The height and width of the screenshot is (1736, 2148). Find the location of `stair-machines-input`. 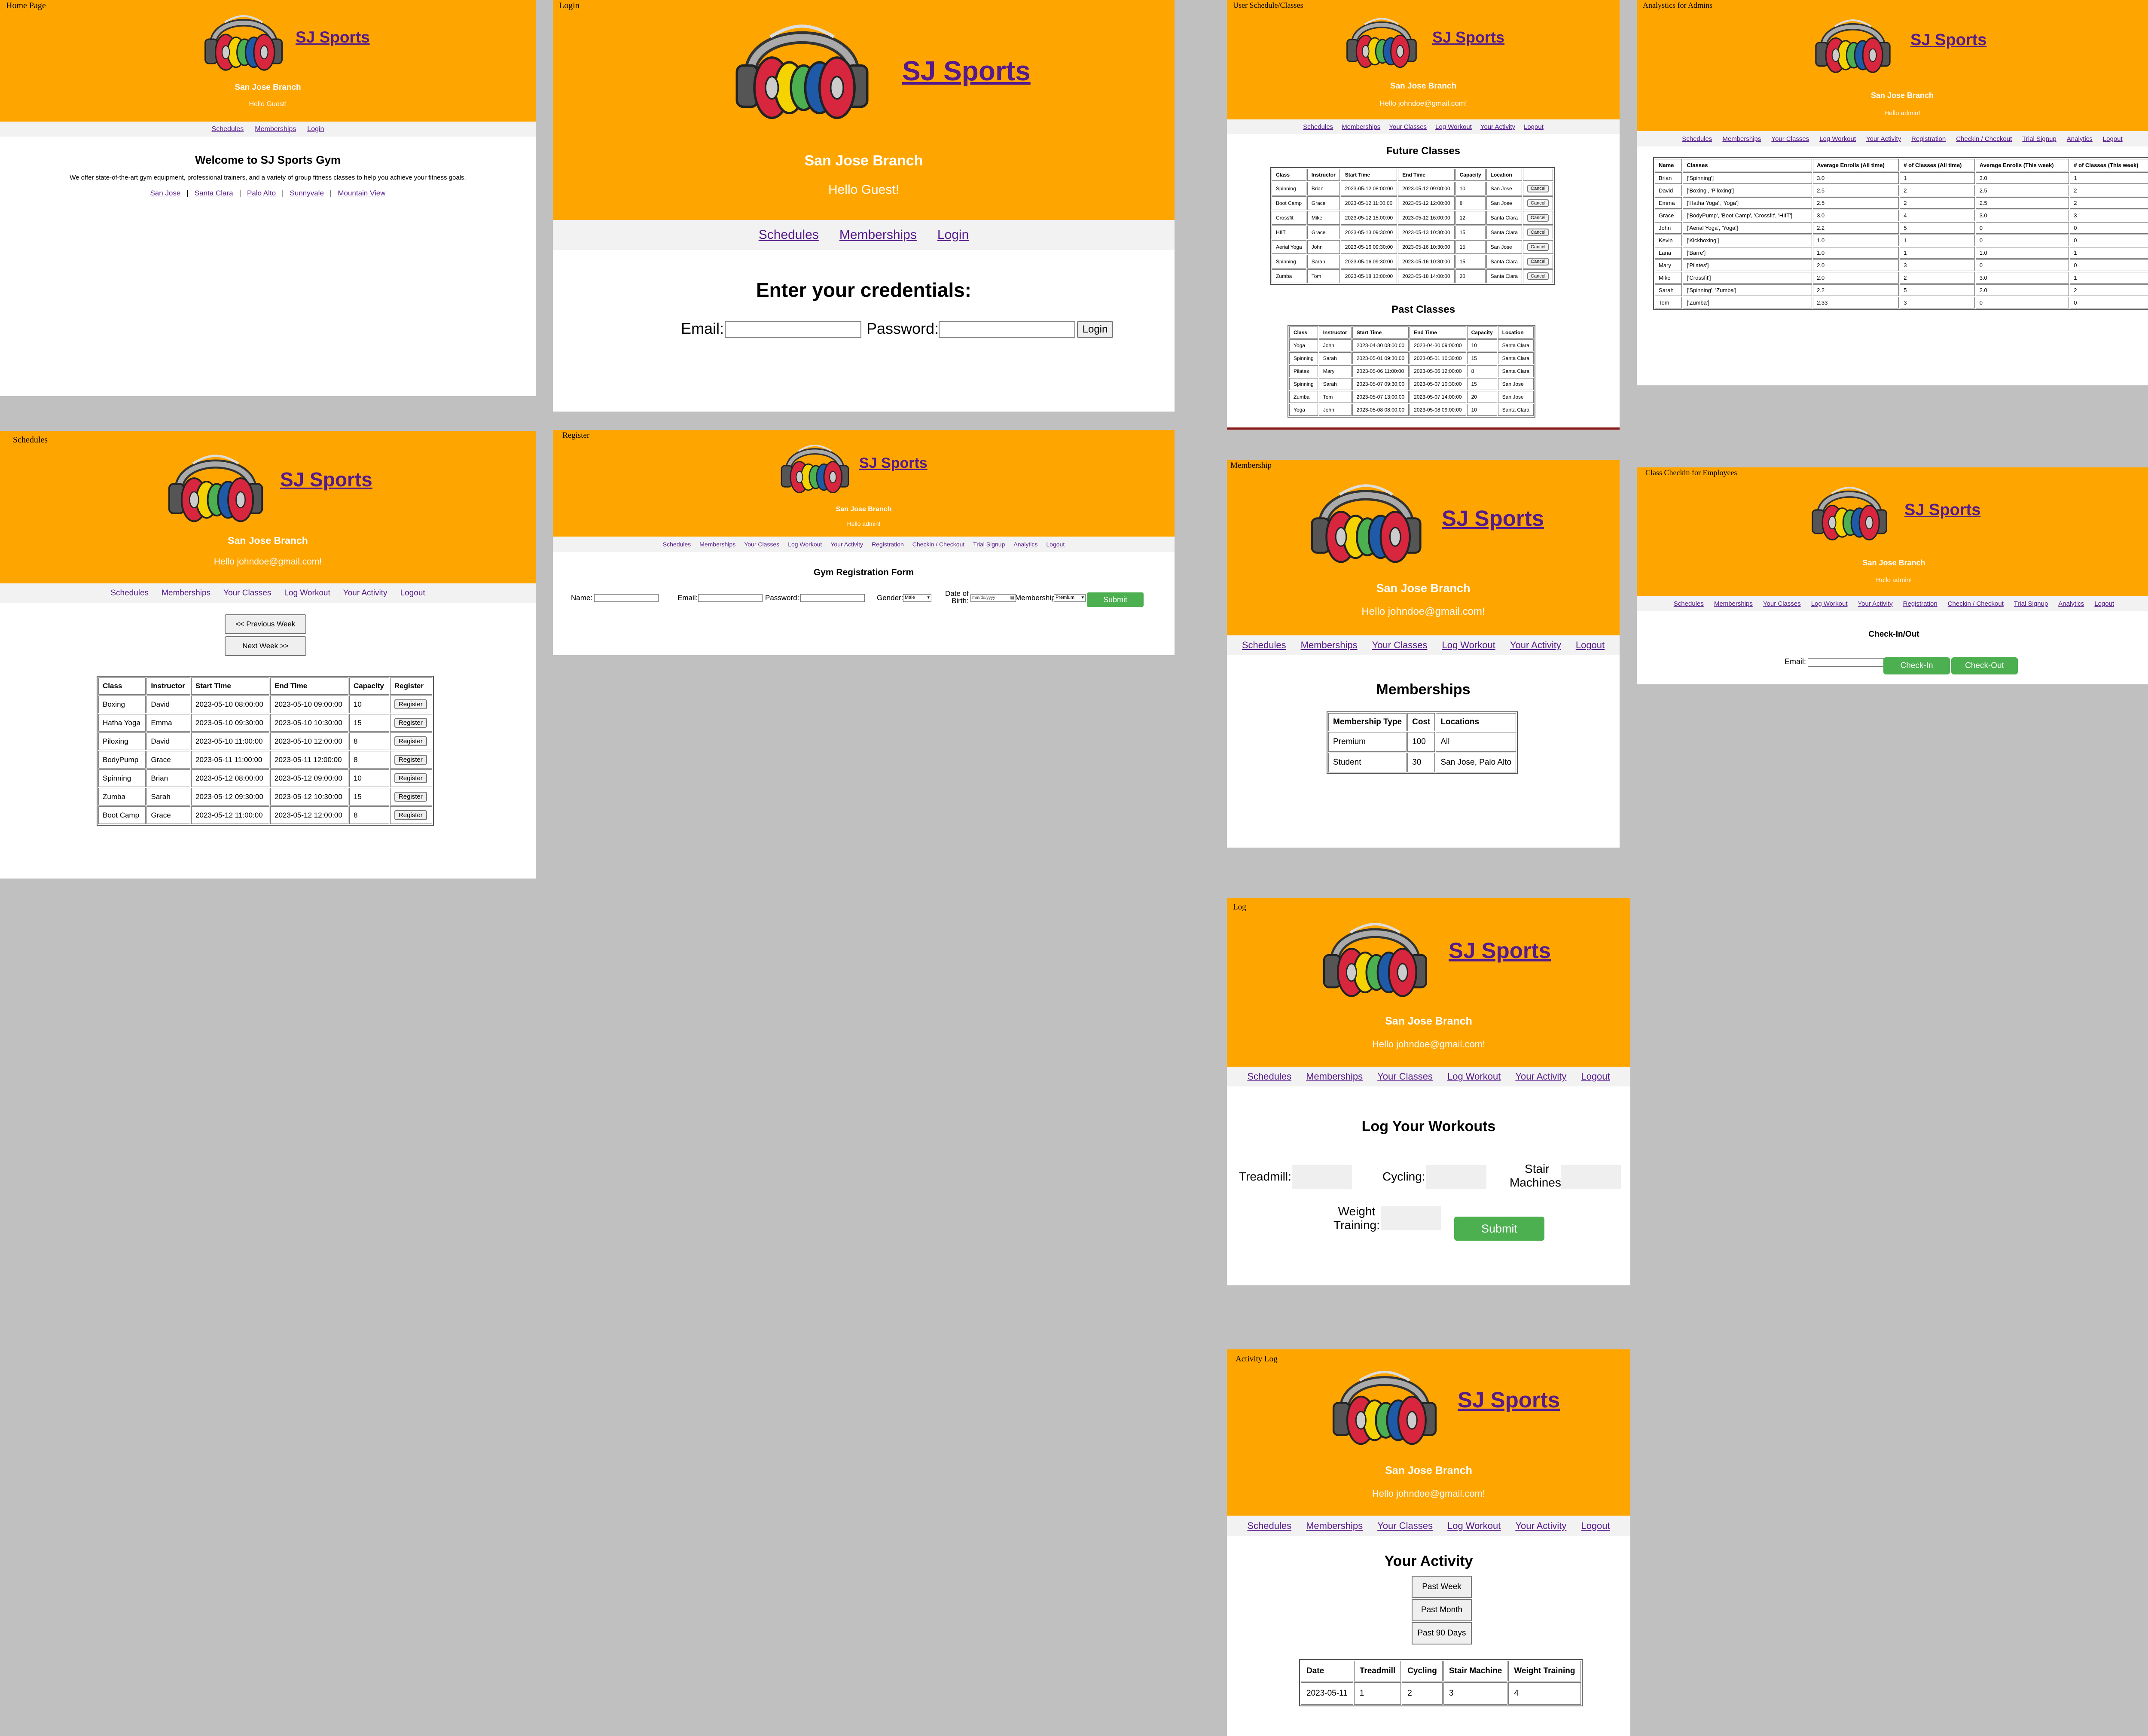

stair-machines-input is located at coordinates (1591, 1177).